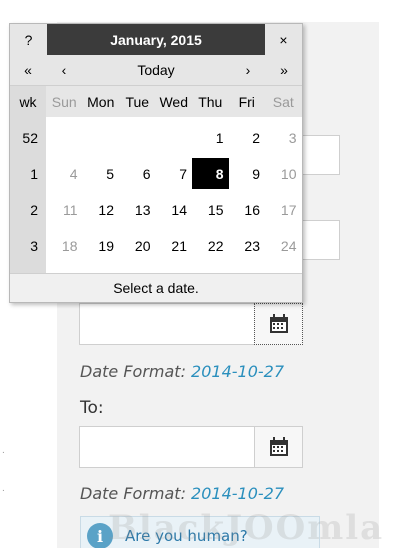  What do you see at coordinates (210, 173) in the screenshot?
I see `day-cell-selected: 8` at bounding box center [210, 173].